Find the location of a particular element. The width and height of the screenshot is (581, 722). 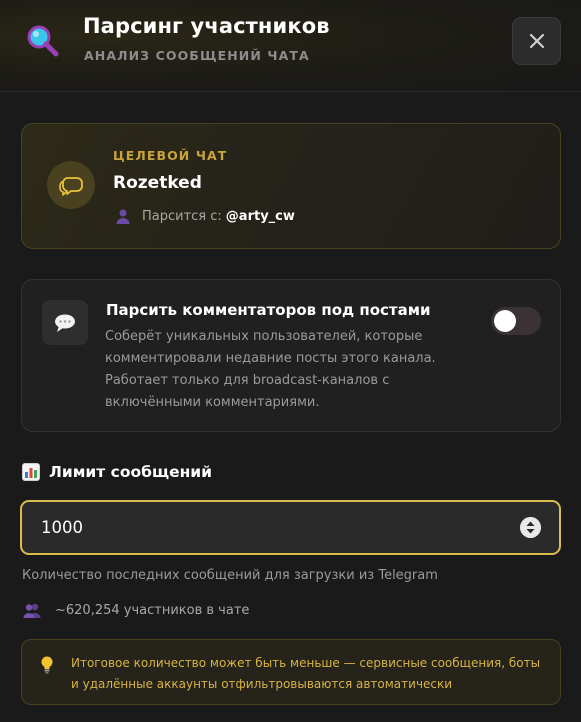

message-limit-field is located at coordinates (290, 527).